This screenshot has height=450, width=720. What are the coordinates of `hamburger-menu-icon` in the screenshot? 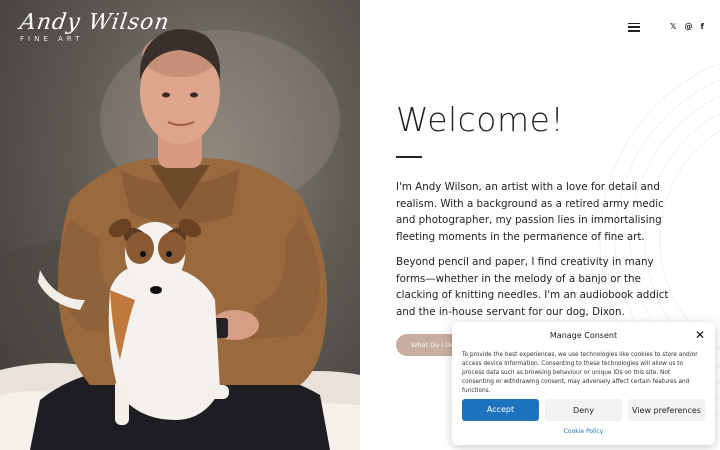 It's located at (634, 27).